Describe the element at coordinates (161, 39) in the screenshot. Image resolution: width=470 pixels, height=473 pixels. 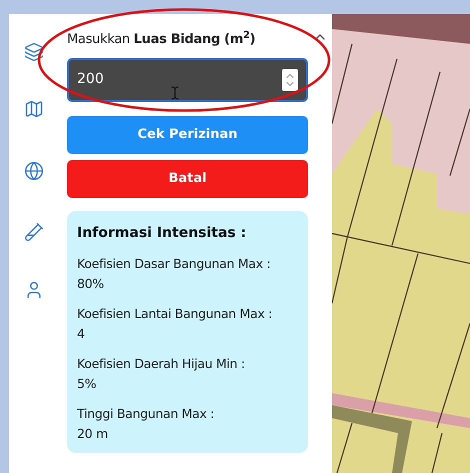
I see `field-label: Masukkan Luas Bidang (m$^{2}$)` at that location.